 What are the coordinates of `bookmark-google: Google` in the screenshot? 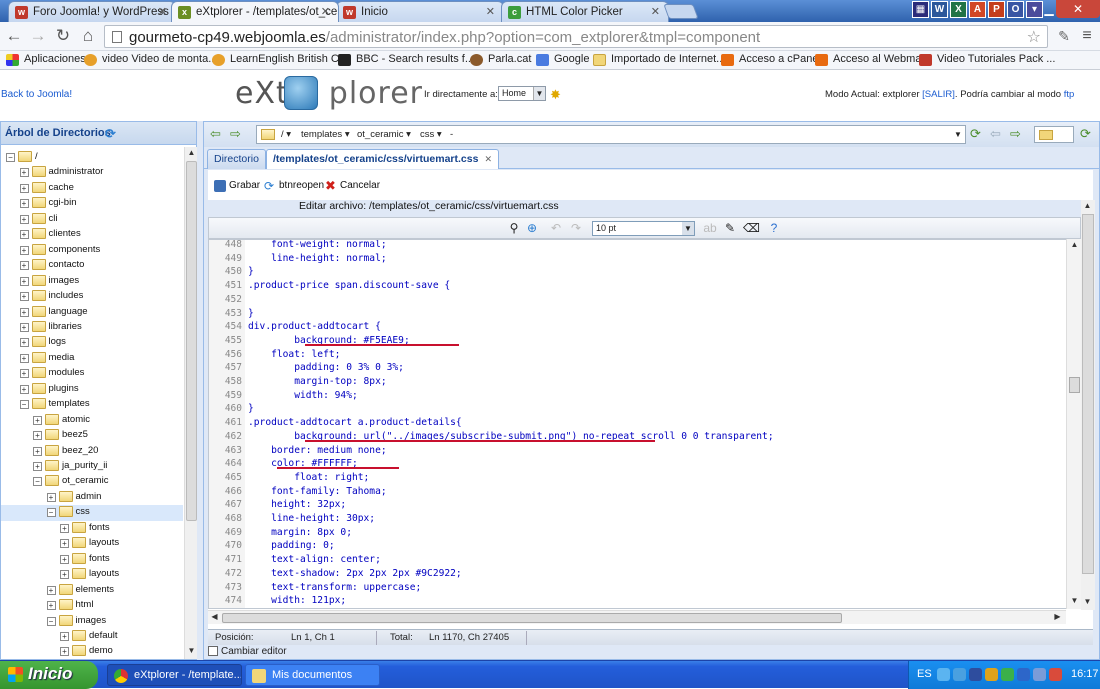 It's located at (562, 59).